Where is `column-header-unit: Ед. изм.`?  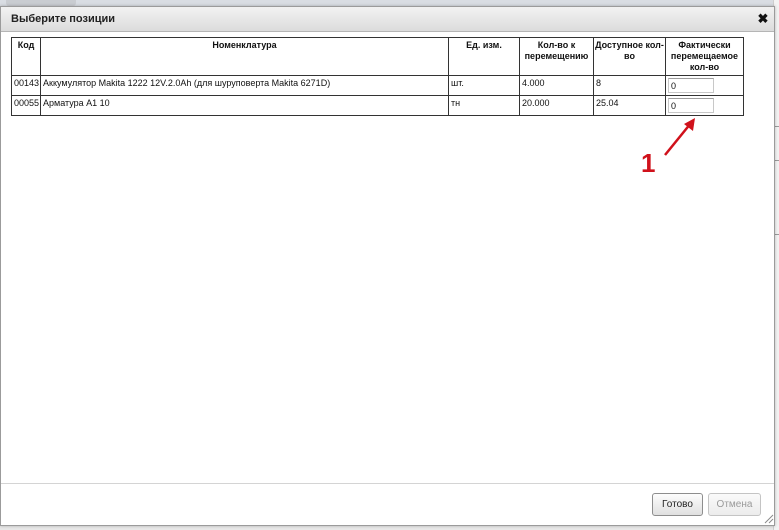
column-header-unit: Ед. изм. is located at coordinates (484, 56).